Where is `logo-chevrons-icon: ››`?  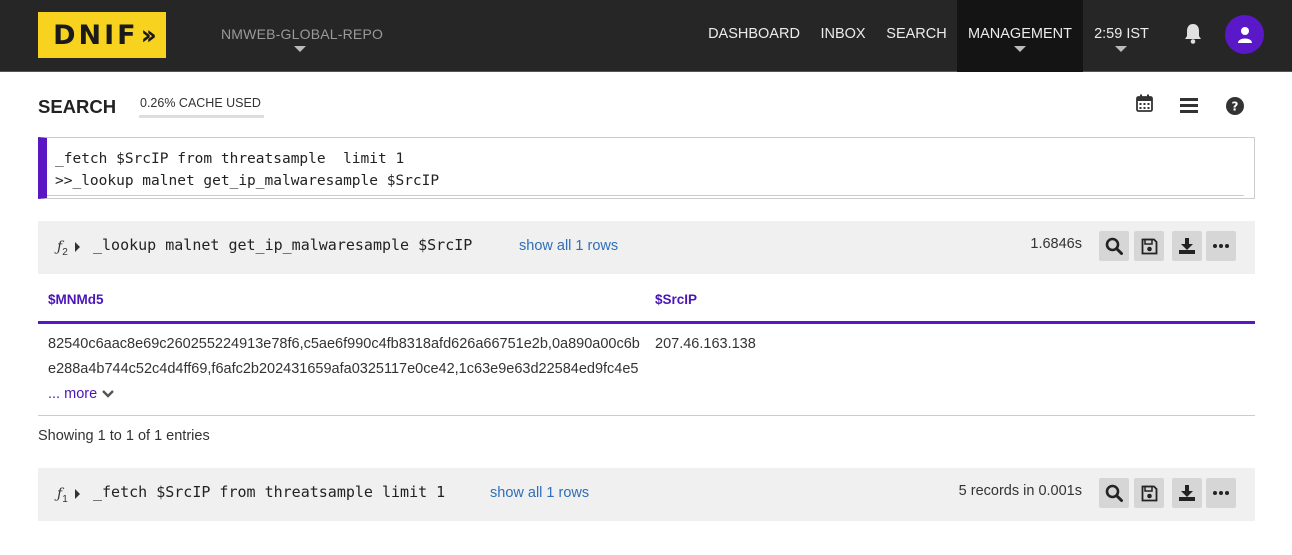 logo-chevrons-icon: ›› is located at coordinates (148, 35).